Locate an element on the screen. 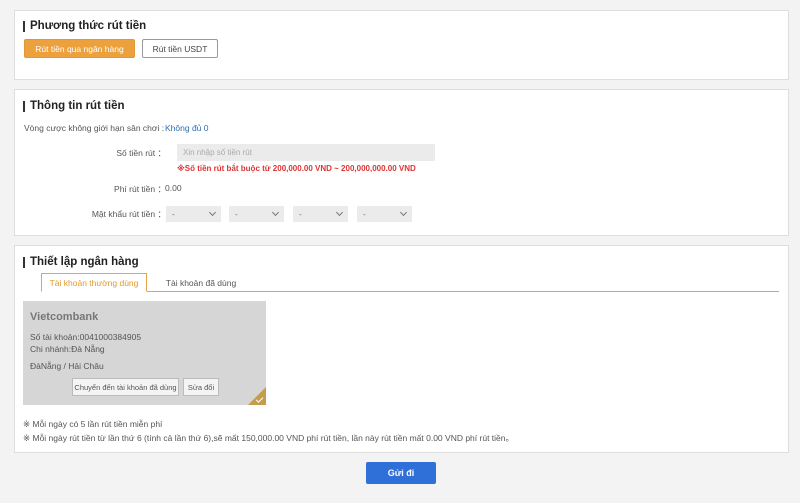 The height and width of the screenshot is (503, 800). password-label: Mật khẩu rút tiền ： is located at coordinates (128, 214).